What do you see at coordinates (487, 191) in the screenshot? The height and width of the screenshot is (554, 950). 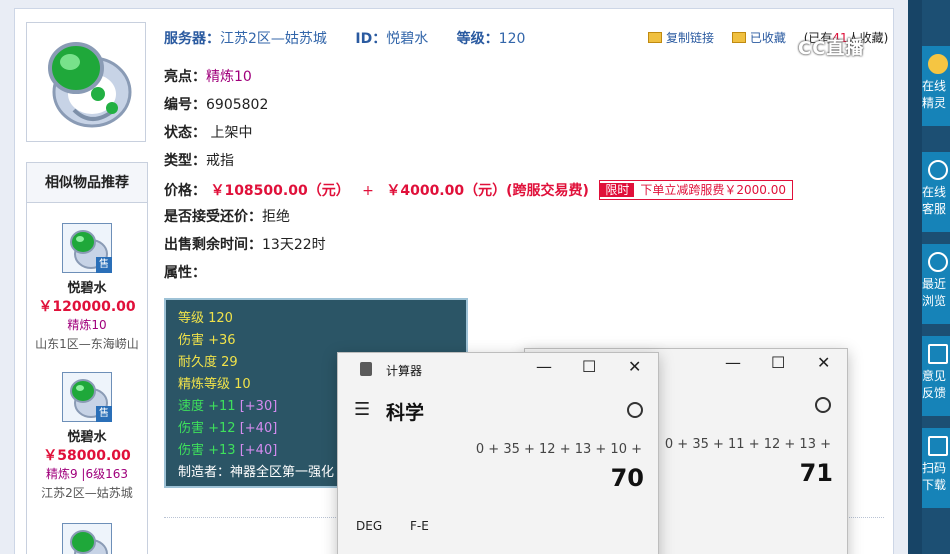 I see `fee-value: ￥4000.00（元）(跨服交易费)` at bounding box center [487, 191].